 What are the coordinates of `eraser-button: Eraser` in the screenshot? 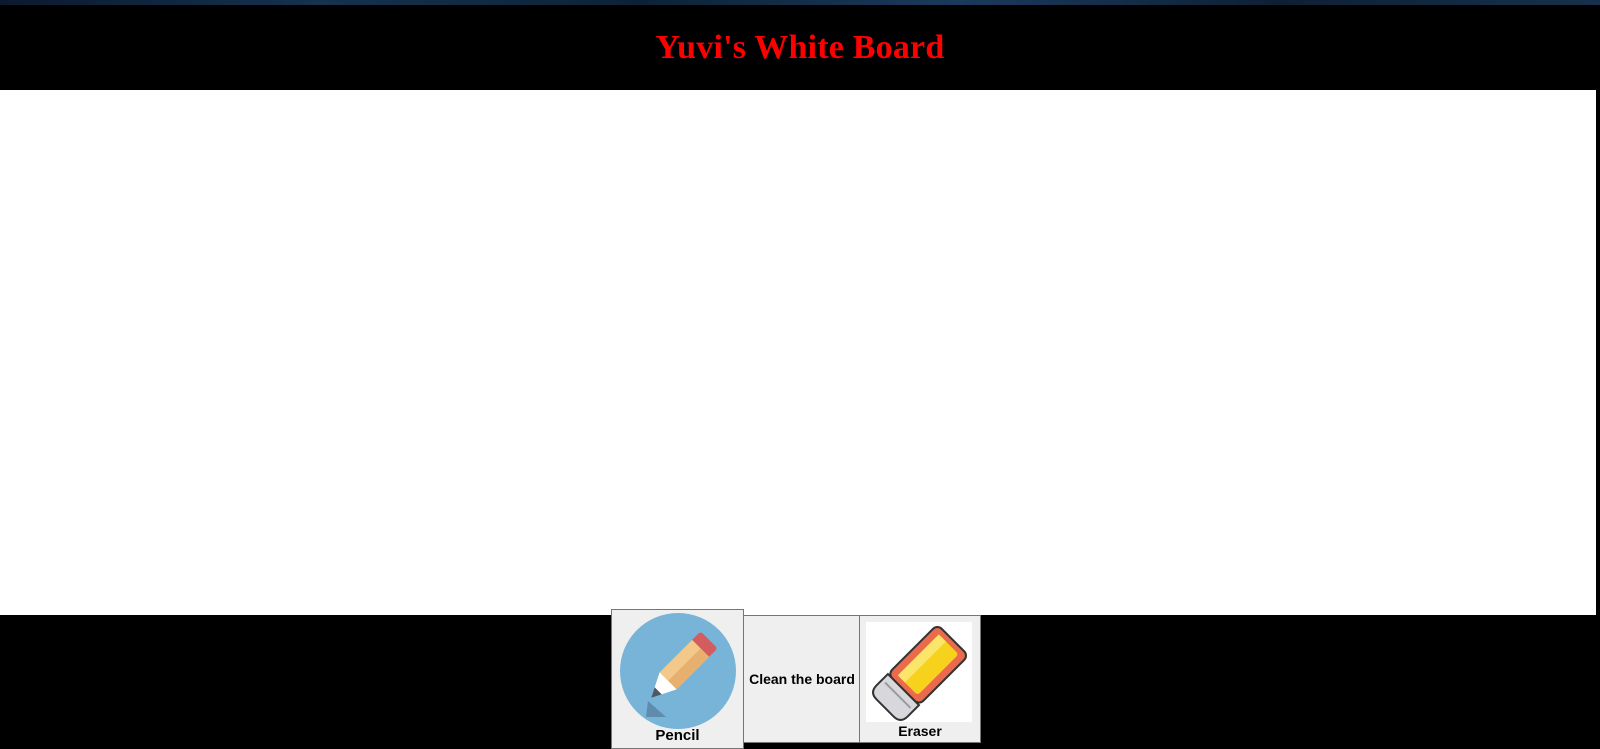 It's located at (920, 679).